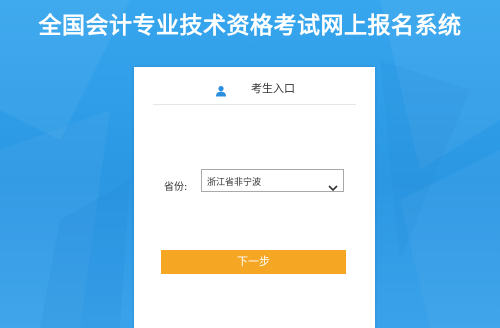 The width and height of the screenshot is (500, 328). What do you see at coordinates (176, 187) in the screenshot?
I see `province-label: 省份:` at bounding box center [176, 187].